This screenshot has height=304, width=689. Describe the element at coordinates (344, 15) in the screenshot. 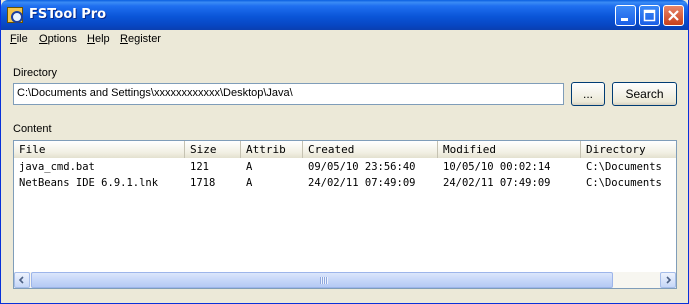

I see `title-bar: FSTool Pro` at that location.